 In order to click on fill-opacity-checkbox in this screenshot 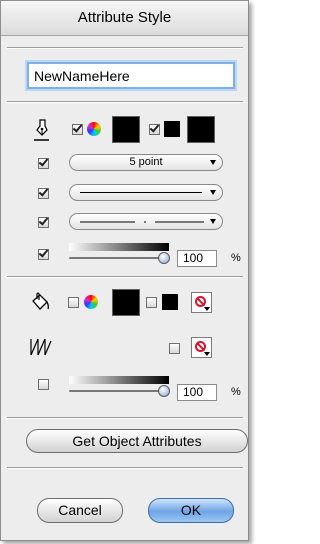, I will do `click(43, 384)`.